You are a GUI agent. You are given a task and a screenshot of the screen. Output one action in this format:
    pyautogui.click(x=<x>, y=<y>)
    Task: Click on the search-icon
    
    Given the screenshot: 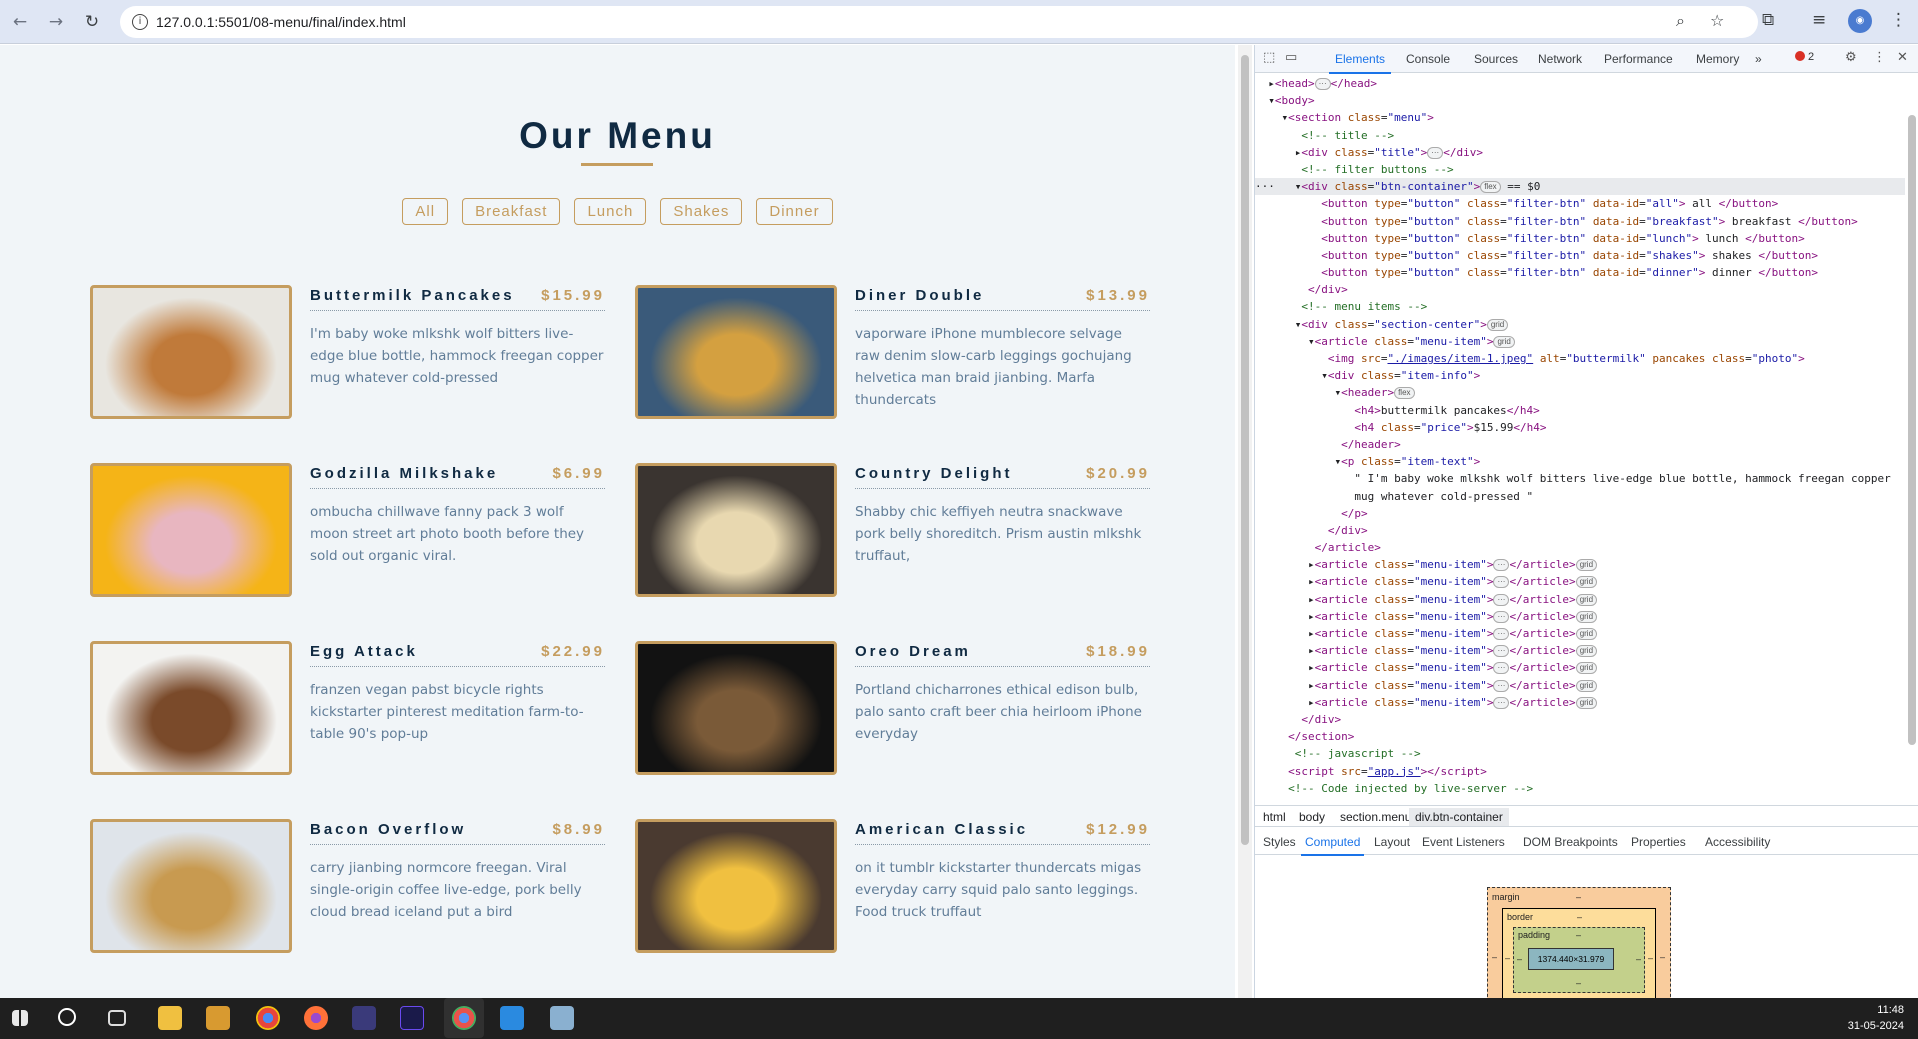 What is the action you would take?
    pyautogui.click(x=67, y=1017)
    